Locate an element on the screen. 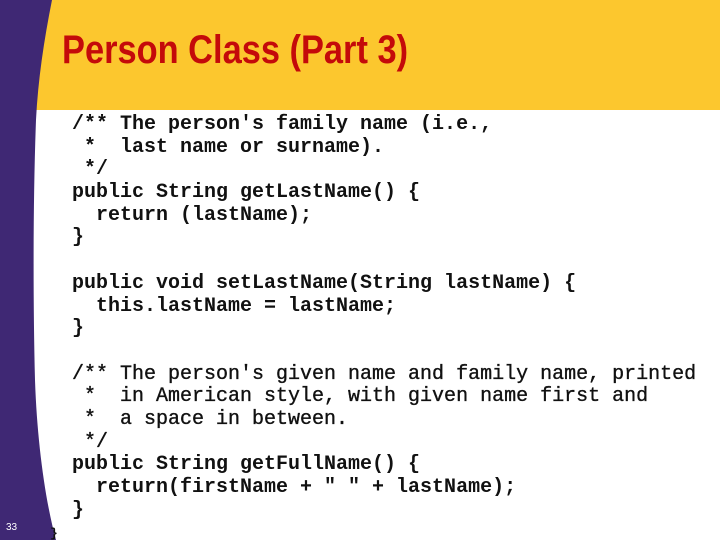  code-line: * last name or surname). is located at coordinates (228, 147).